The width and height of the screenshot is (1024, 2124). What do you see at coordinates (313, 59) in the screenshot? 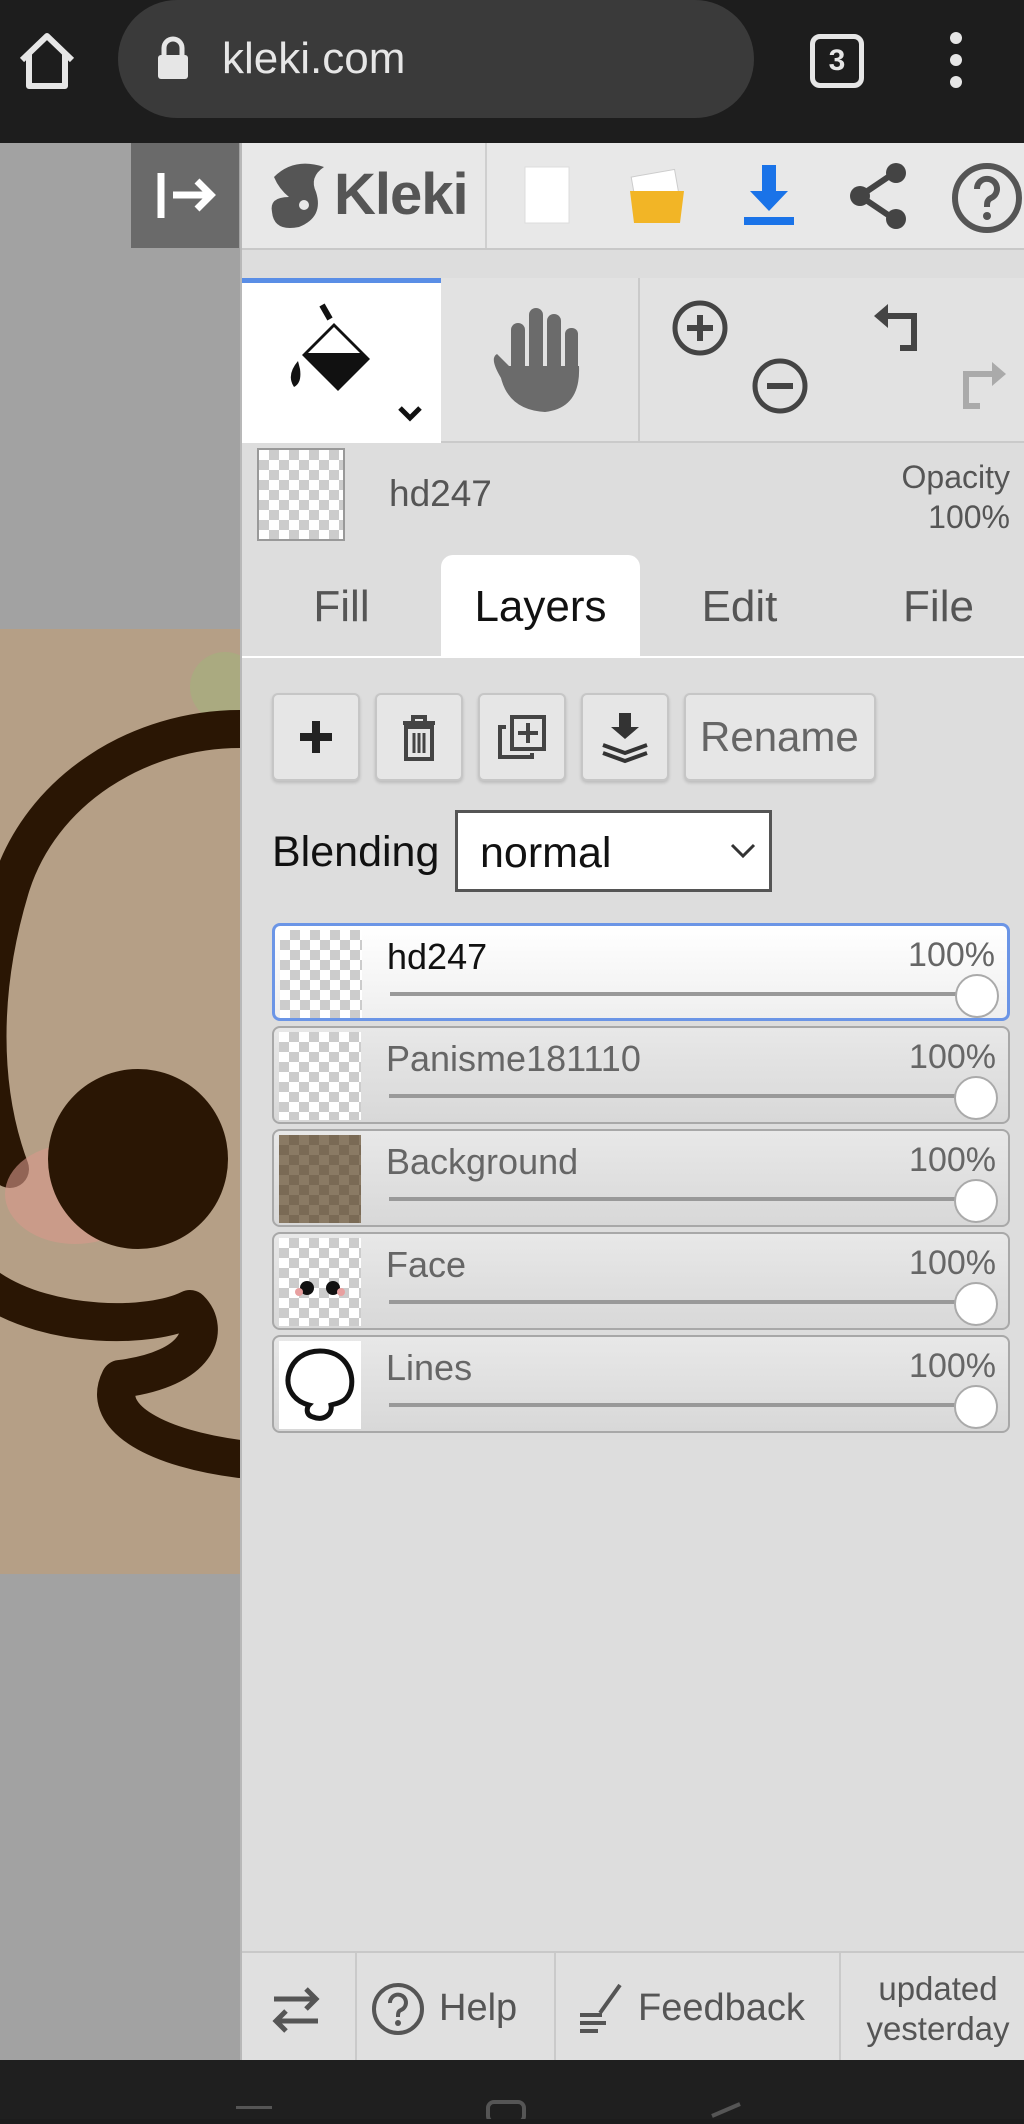
I see `url-text: kleki.com` at bounding box center [313, 59].